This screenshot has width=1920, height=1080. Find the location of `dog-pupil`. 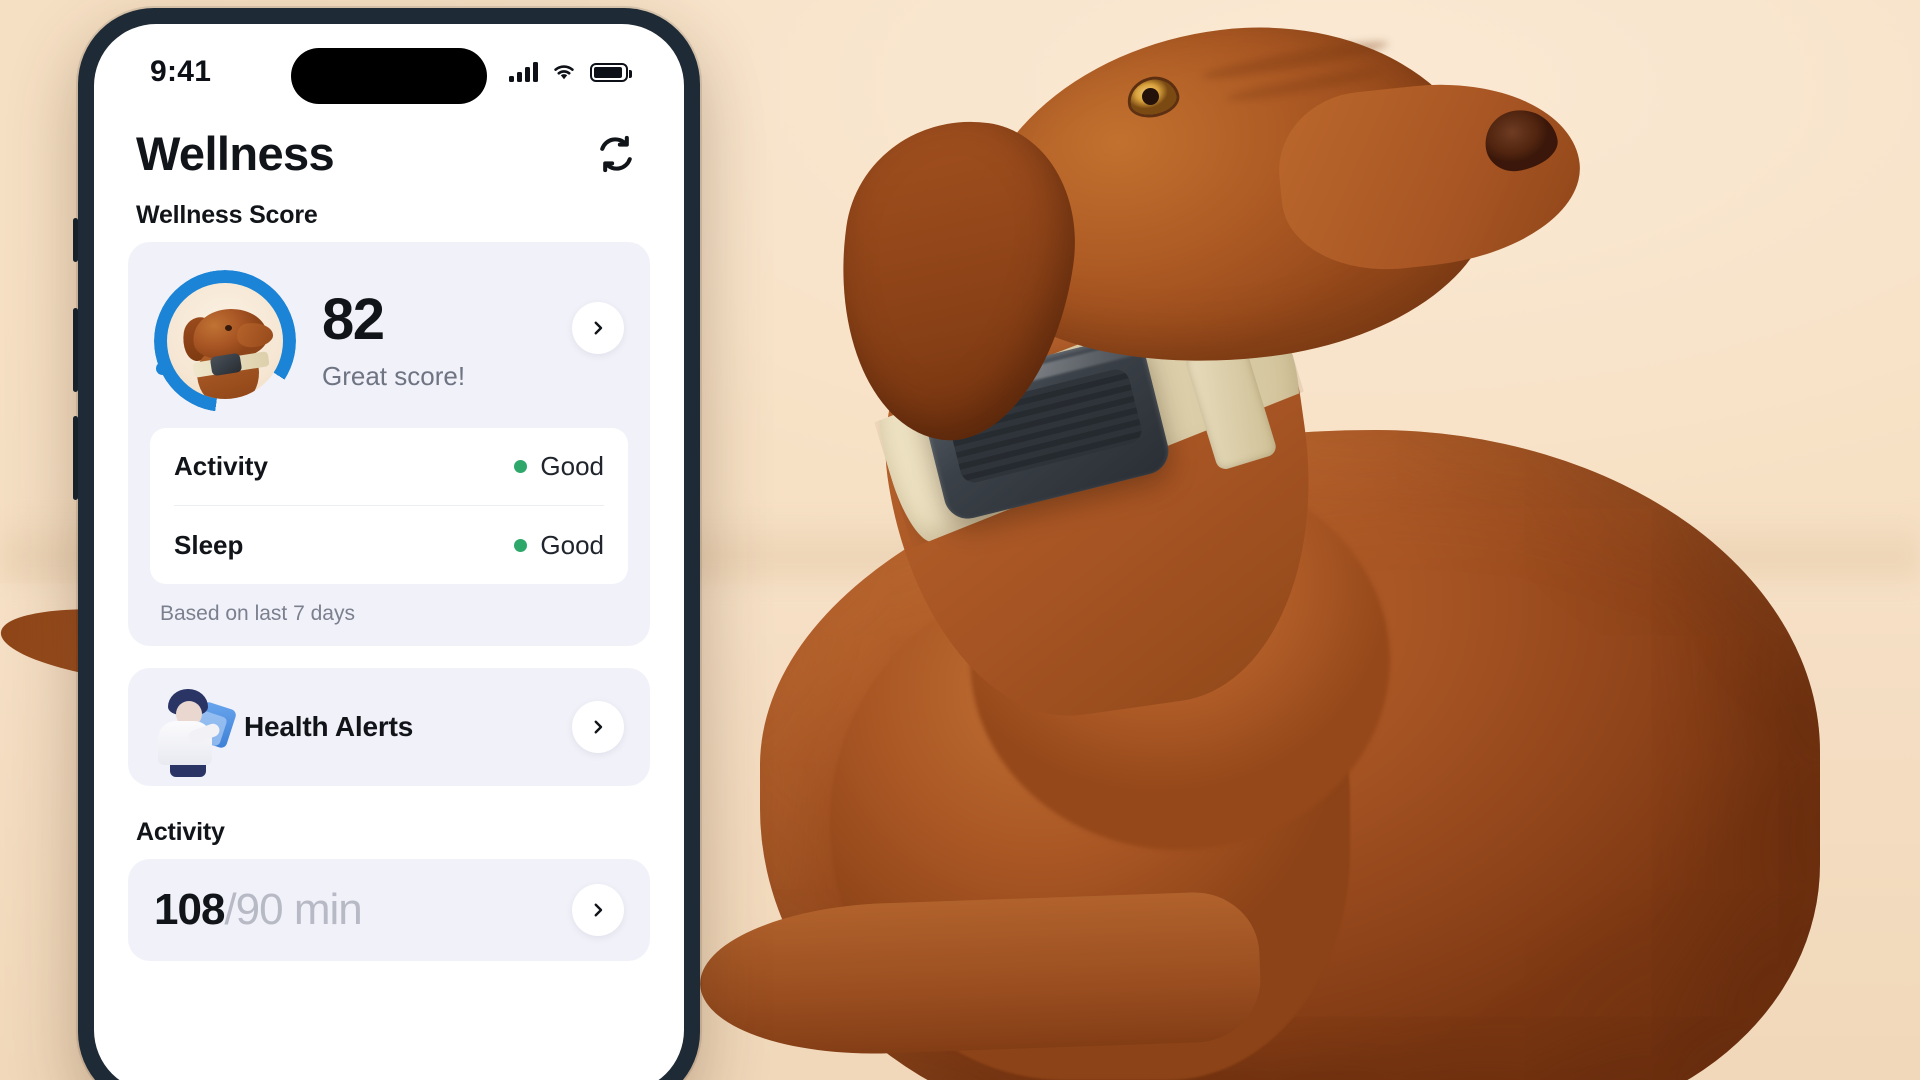

dog-pupil is located at coordinates (1150, 96).